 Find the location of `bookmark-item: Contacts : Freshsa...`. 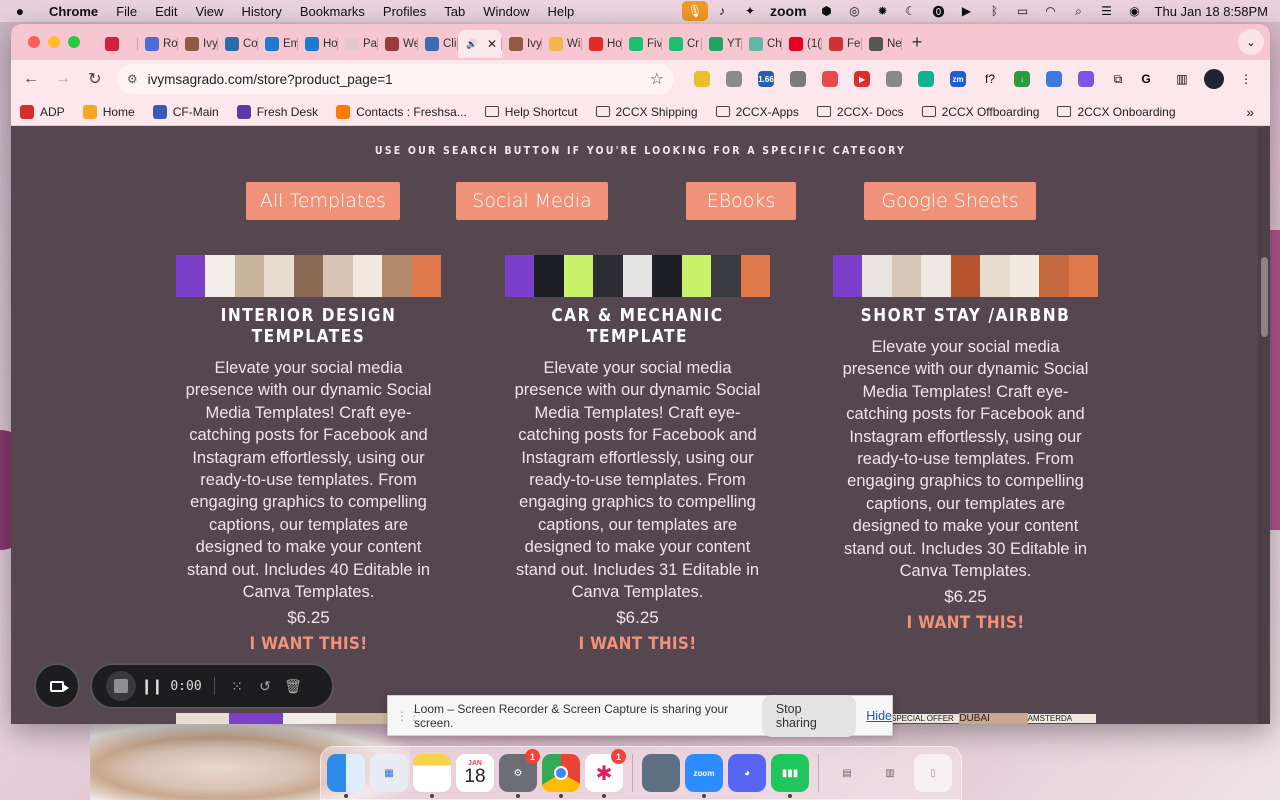

bookmark-item: Contacts : Freshsa... is located at coordinates (401, 111).